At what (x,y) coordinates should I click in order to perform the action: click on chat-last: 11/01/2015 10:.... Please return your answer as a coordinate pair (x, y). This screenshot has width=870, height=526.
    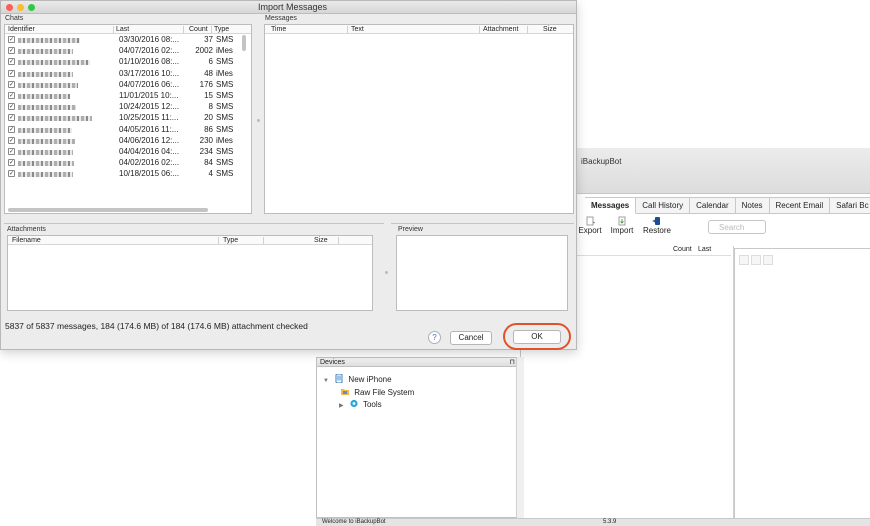
    Looking at the image, I should click on (149, 95).